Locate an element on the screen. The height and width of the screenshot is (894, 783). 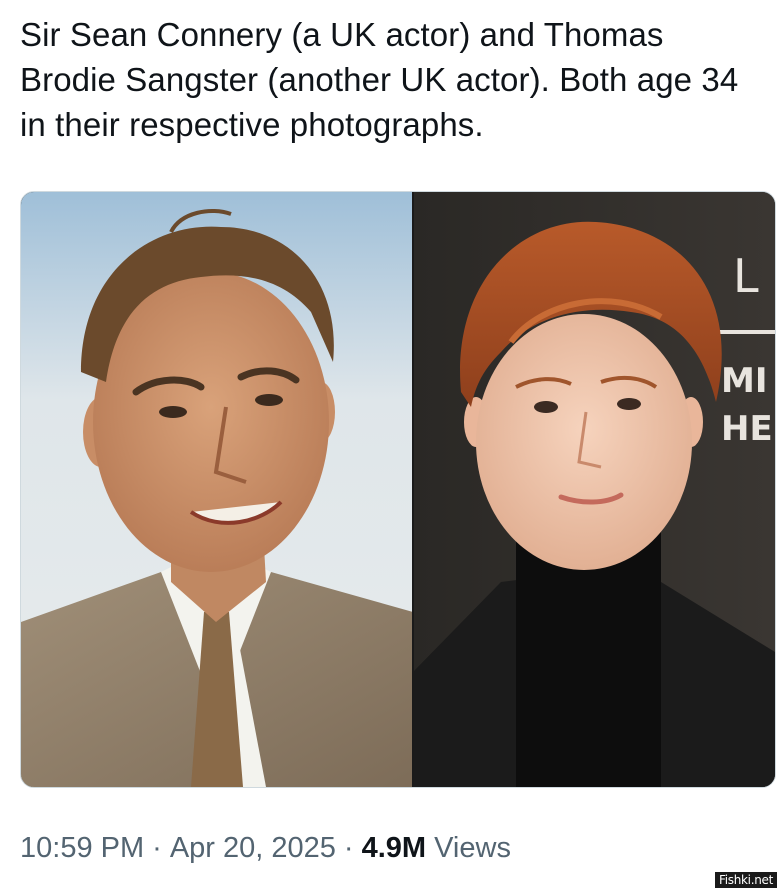
backdrop-letter-2: MI is located at coordinates (744, 381).